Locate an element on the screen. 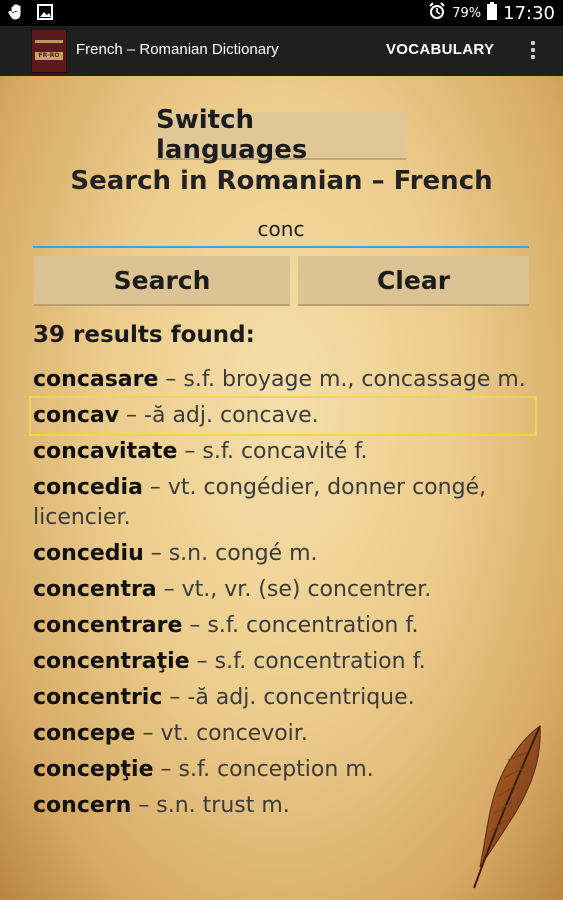 The width and height of the screenshot is (563, 900). result-entry: concentrare – s.f. concentration f. is located at coordinates (283, 626).